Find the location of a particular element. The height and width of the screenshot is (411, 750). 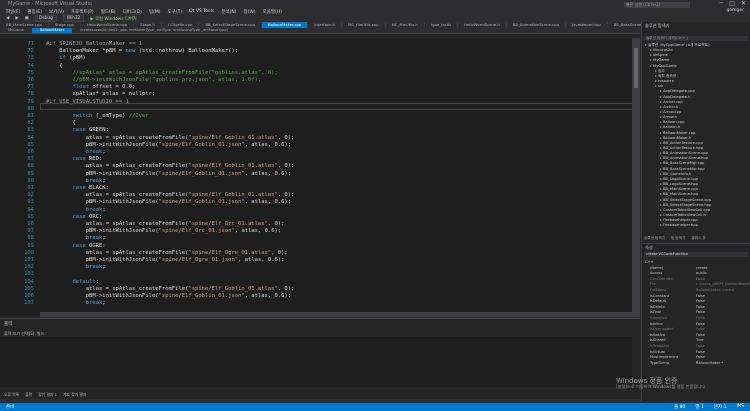

property-row: IsVirtual False is located at coordinates (696, 352).